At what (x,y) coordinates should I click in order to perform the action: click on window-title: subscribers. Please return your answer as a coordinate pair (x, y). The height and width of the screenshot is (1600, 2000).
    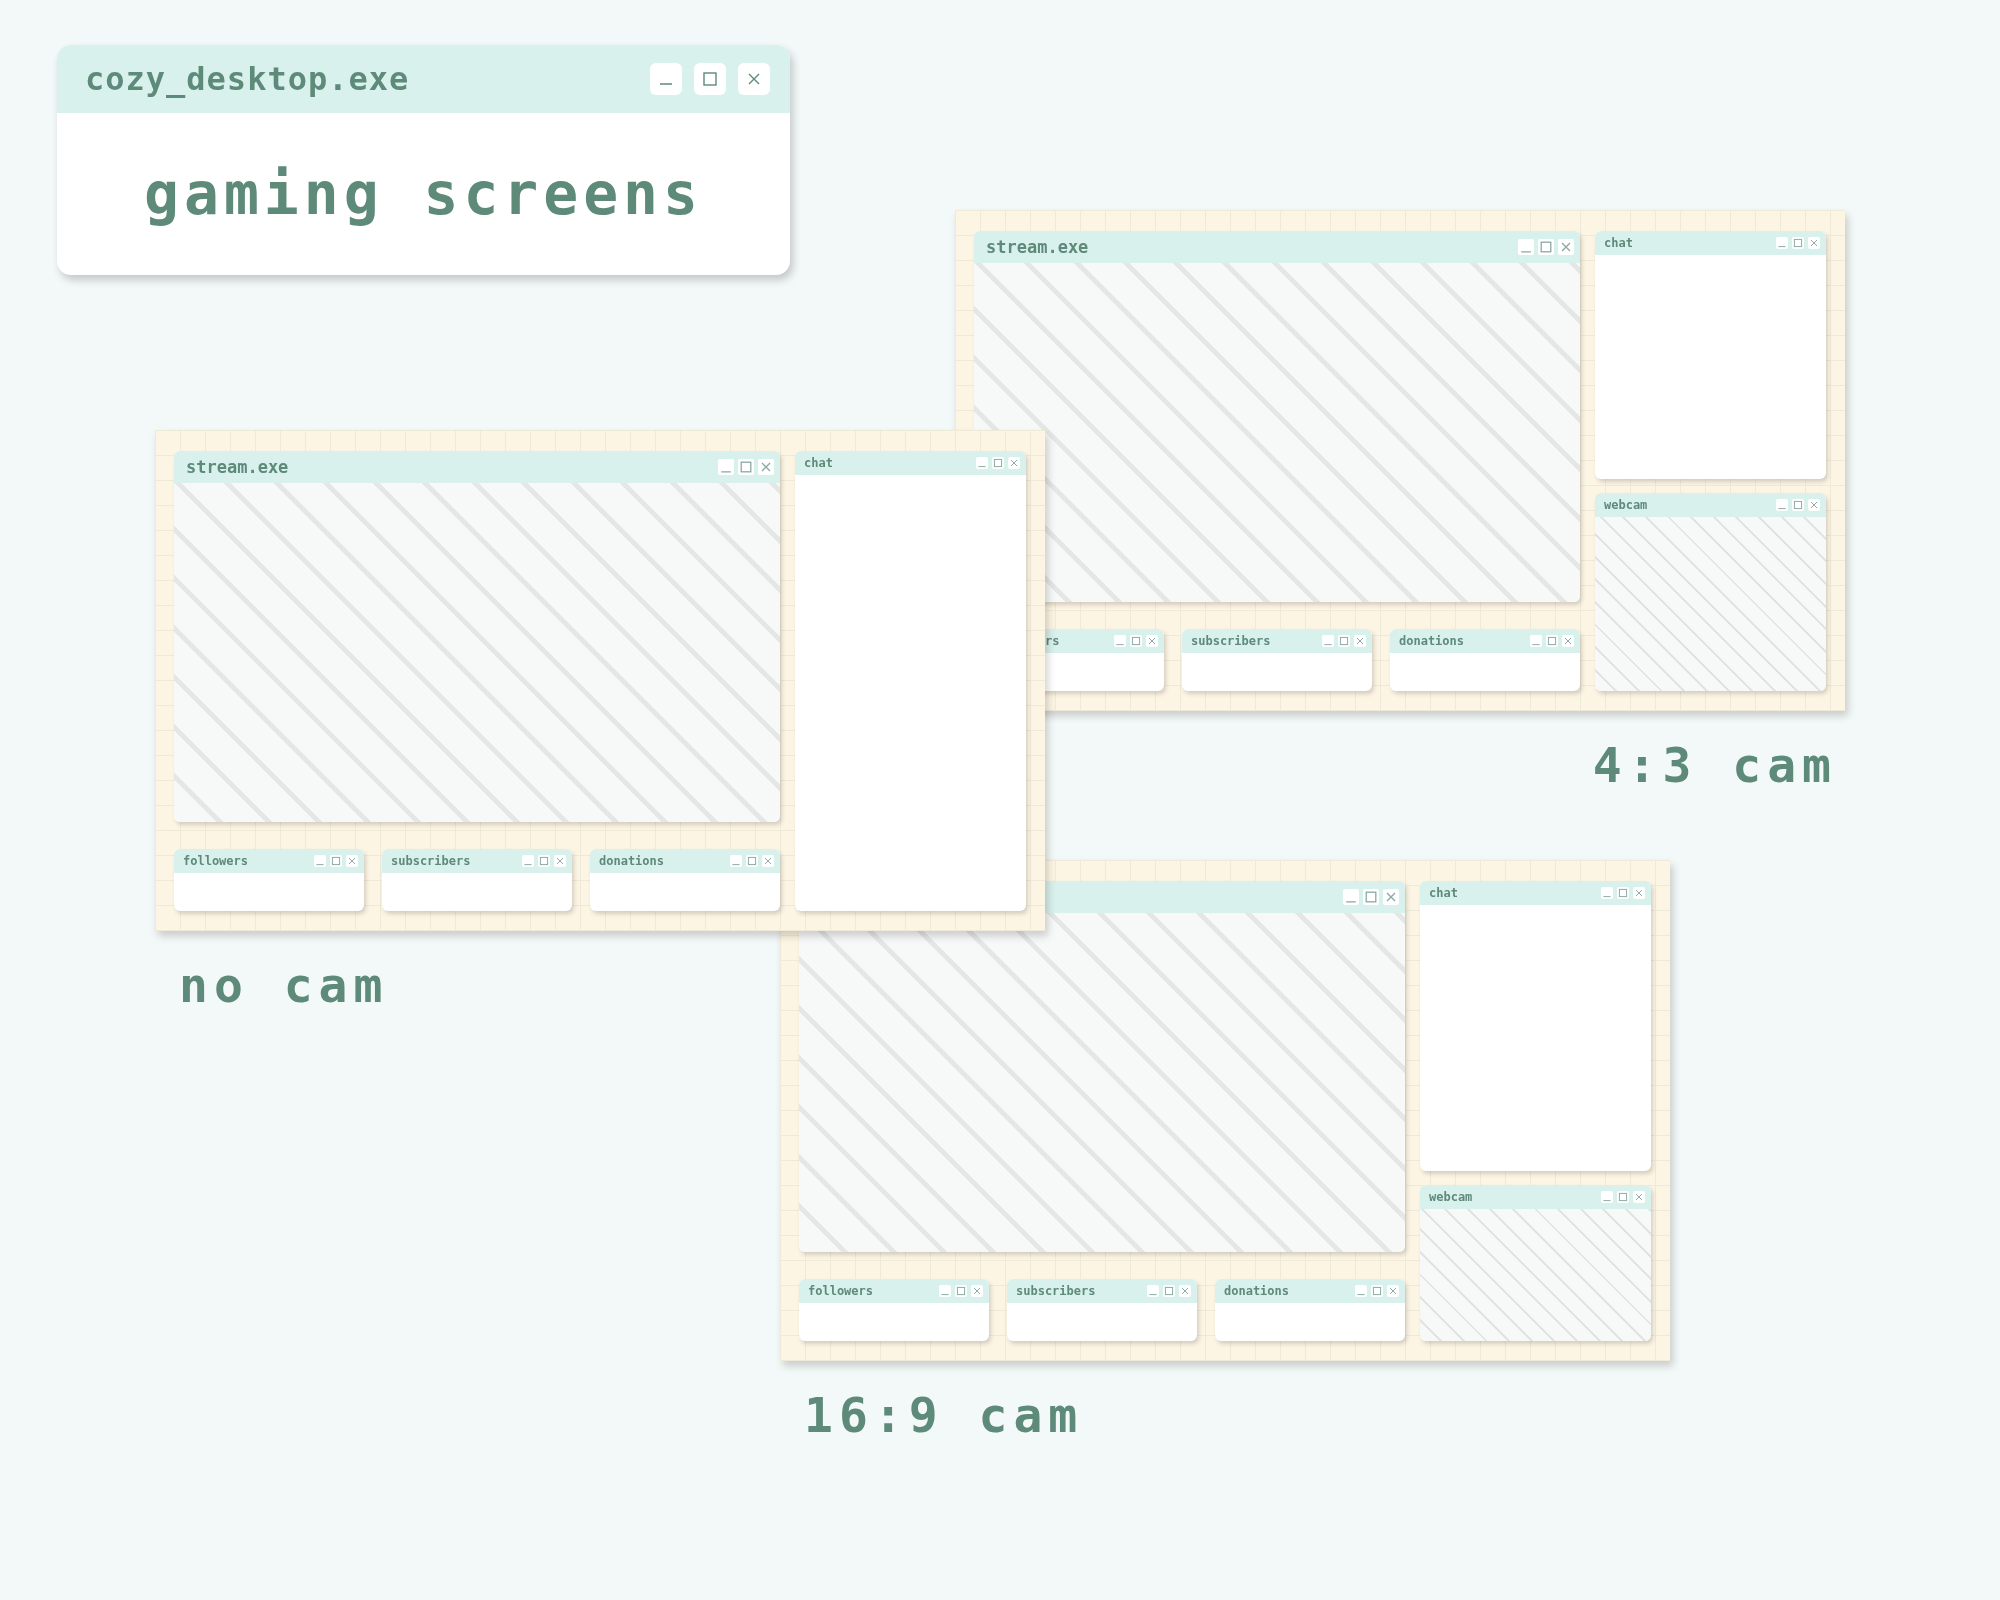
    Looking at the image, I should click on (1231, 641).